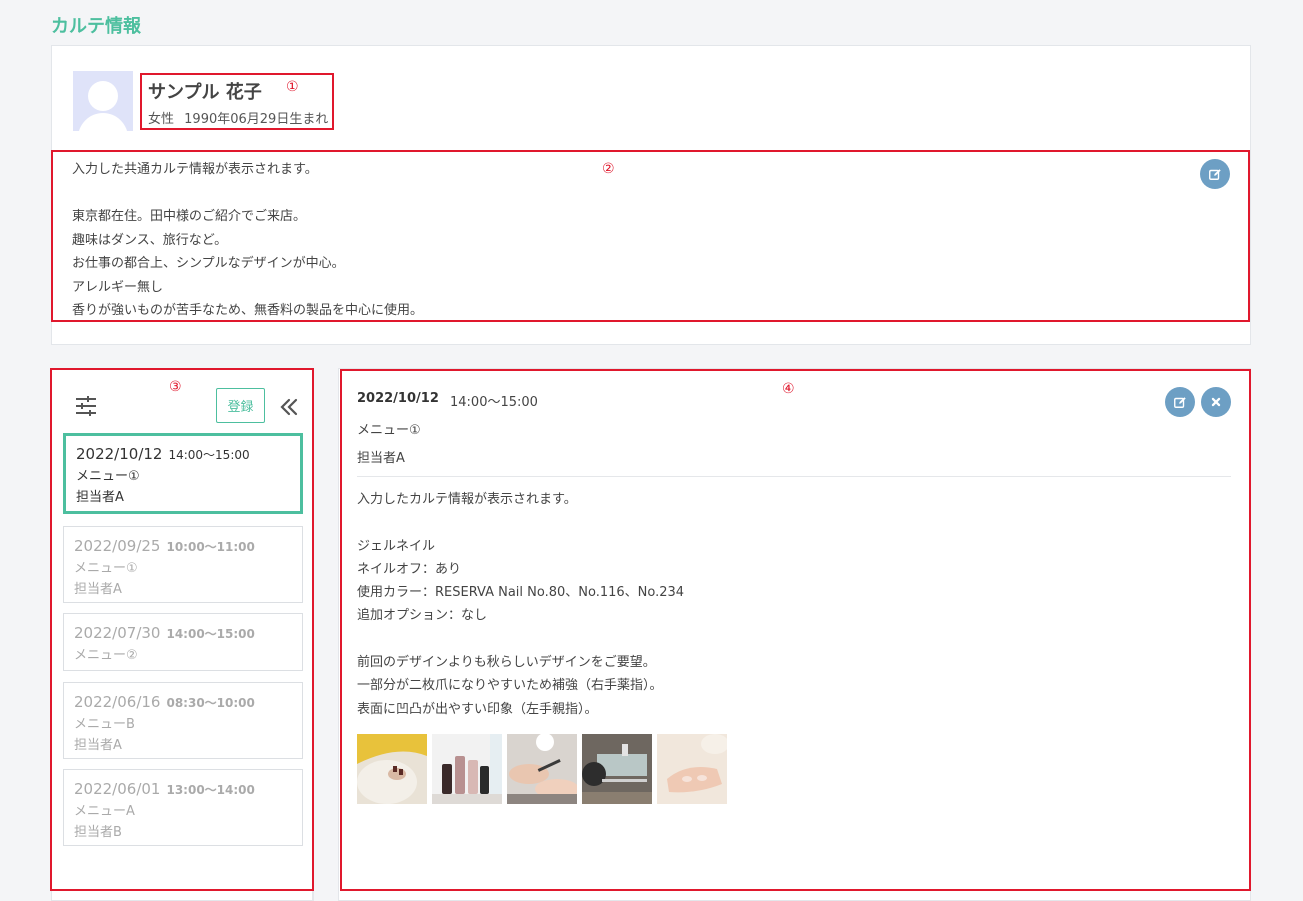 The height and width of the screenshot is (901, 1303). I want to click on annotation-number-4: ④, so click(788, 389).